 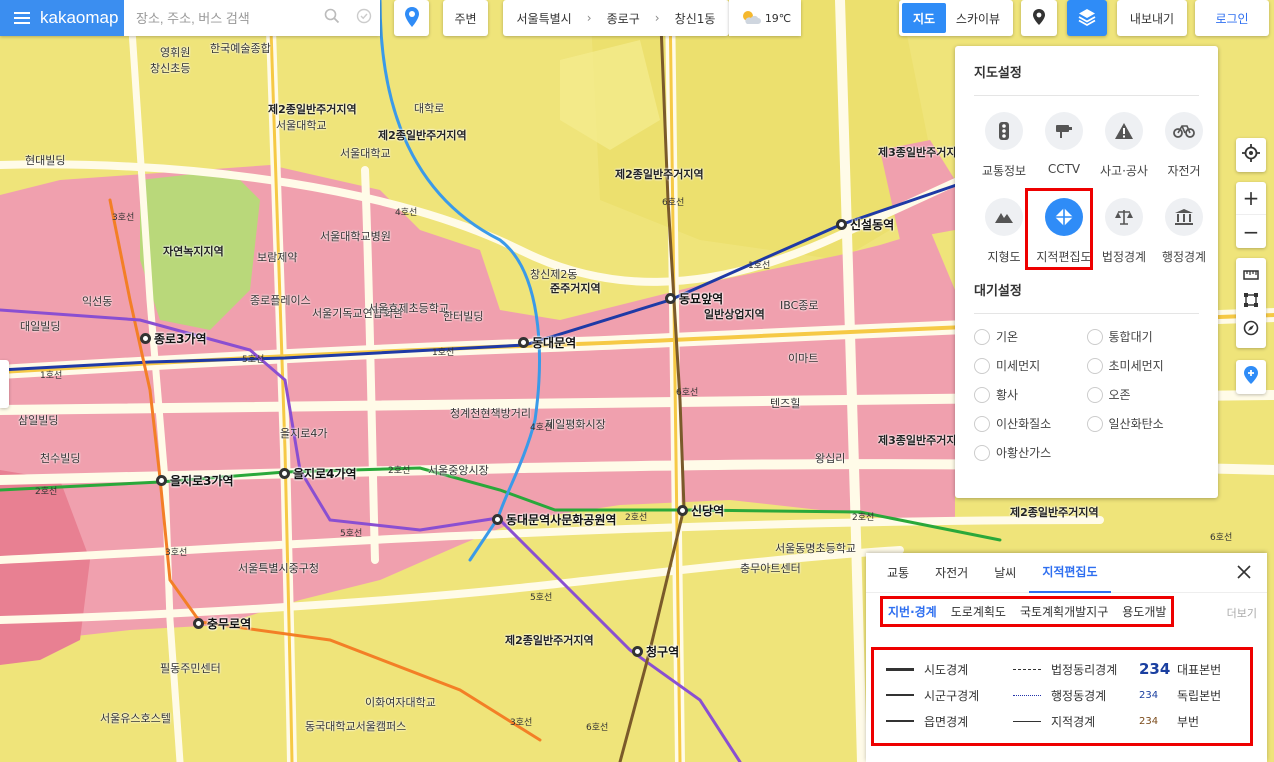 What do you see at coordinates (278, 568) in the screenshot?
I see `place-label: 서울특별시중구청` at bounding box center [278, 568].